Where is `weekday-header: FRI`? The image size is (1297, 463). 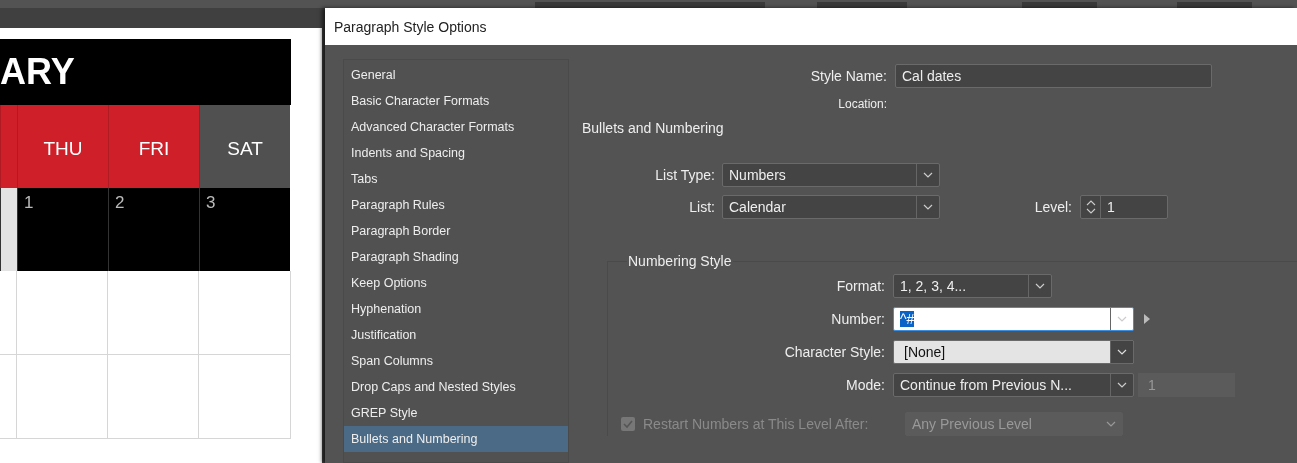
weekday-header: FRI is located at coordinates (153, 146).